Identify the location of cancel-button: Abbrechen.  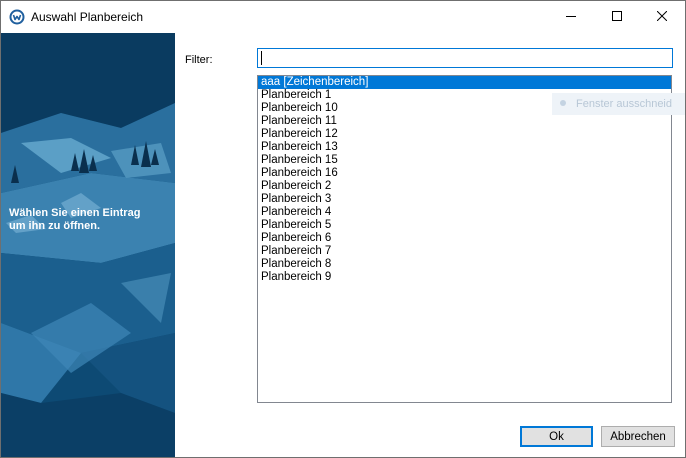
(638, 436).